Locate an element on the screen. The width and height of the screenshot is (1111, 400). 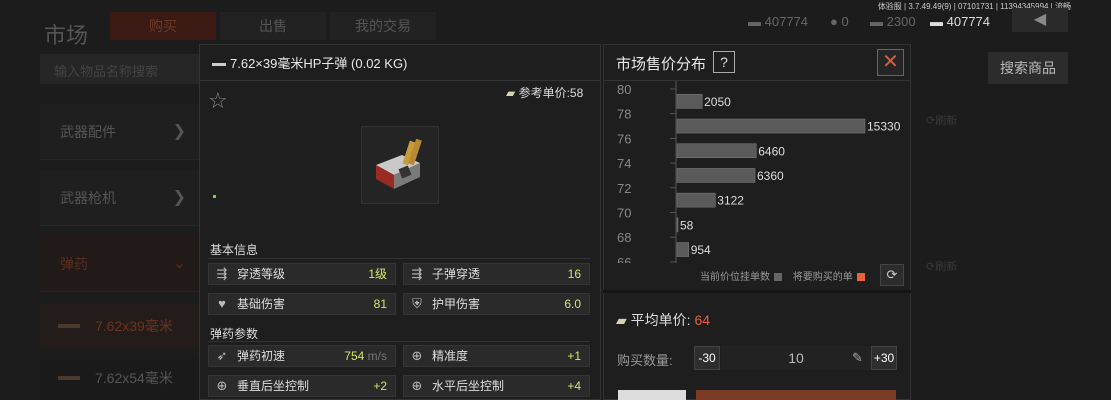
y-tick-label: 74 is located at coordinates (624, 163).